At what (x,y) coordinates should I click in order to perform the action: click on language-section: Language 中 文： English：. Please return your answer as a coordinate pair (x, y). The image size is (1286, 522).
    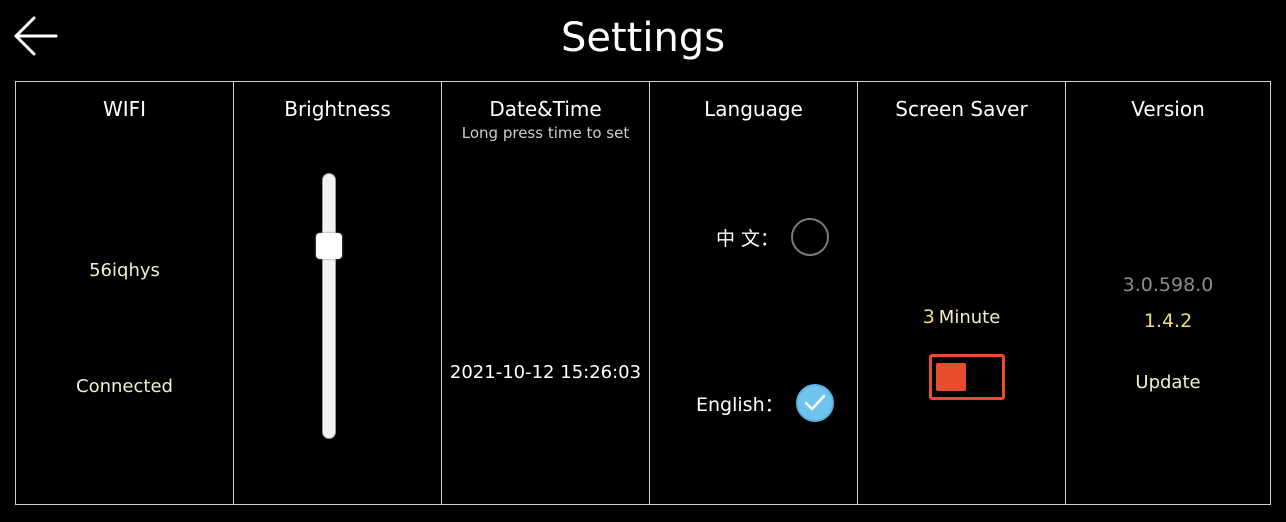
    Looking at the image, I should click on (754, 293).